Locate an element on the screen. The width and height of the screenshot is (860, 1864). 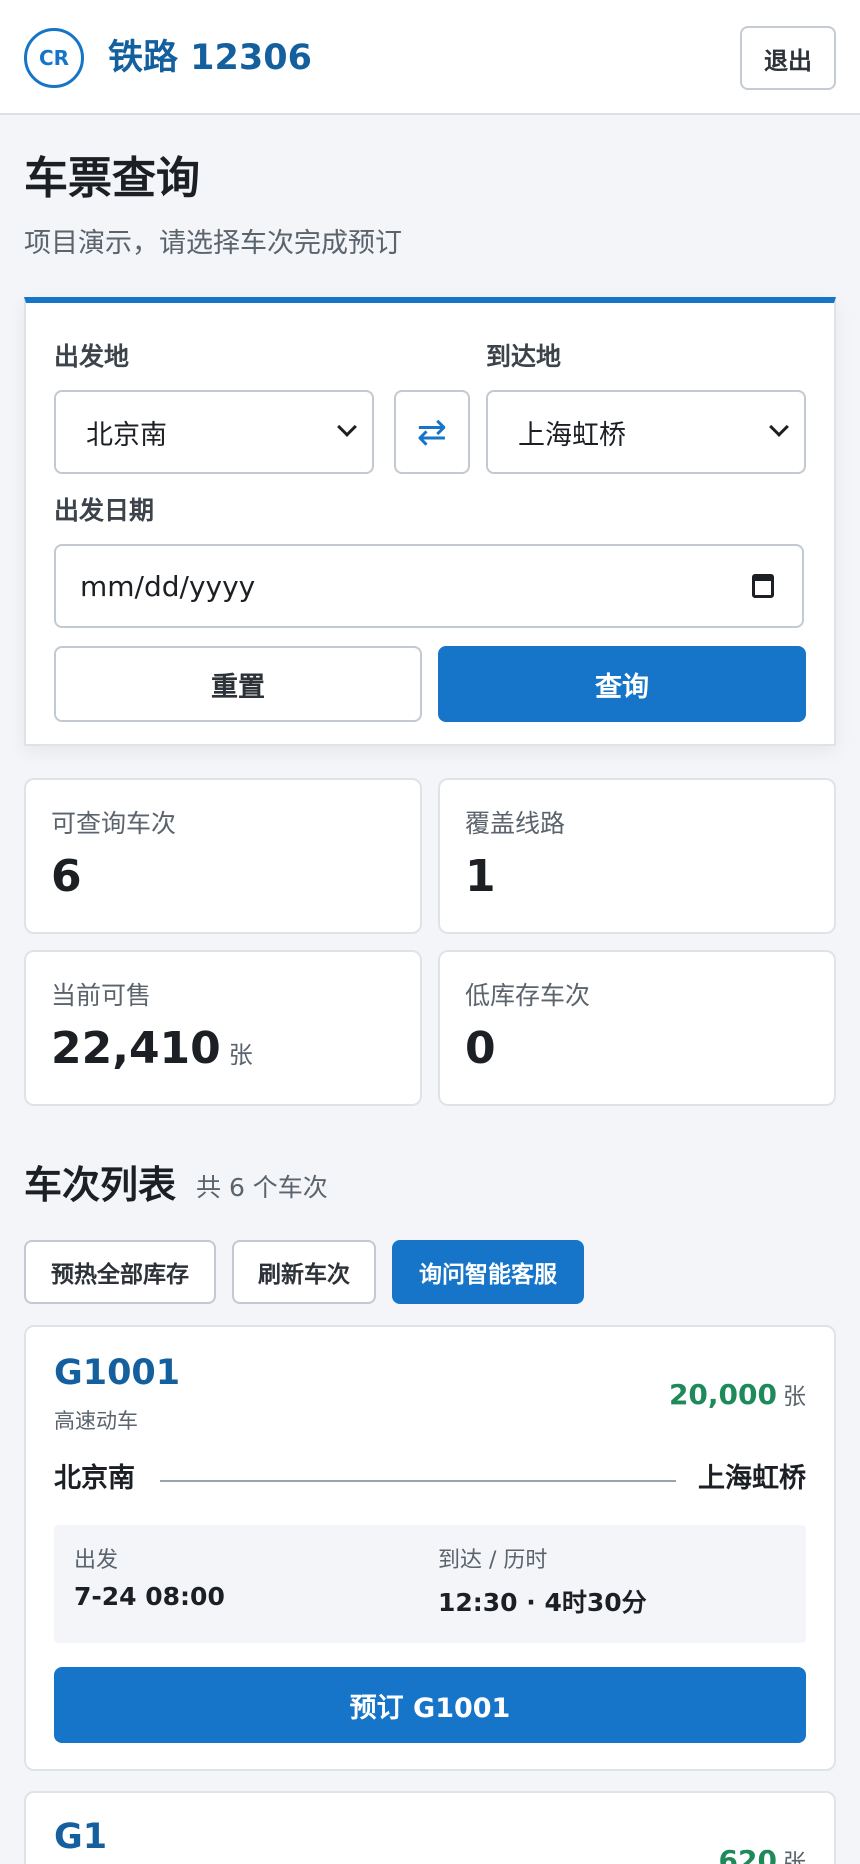
page-title: 车票查询 is located at coordinates (112, 178).